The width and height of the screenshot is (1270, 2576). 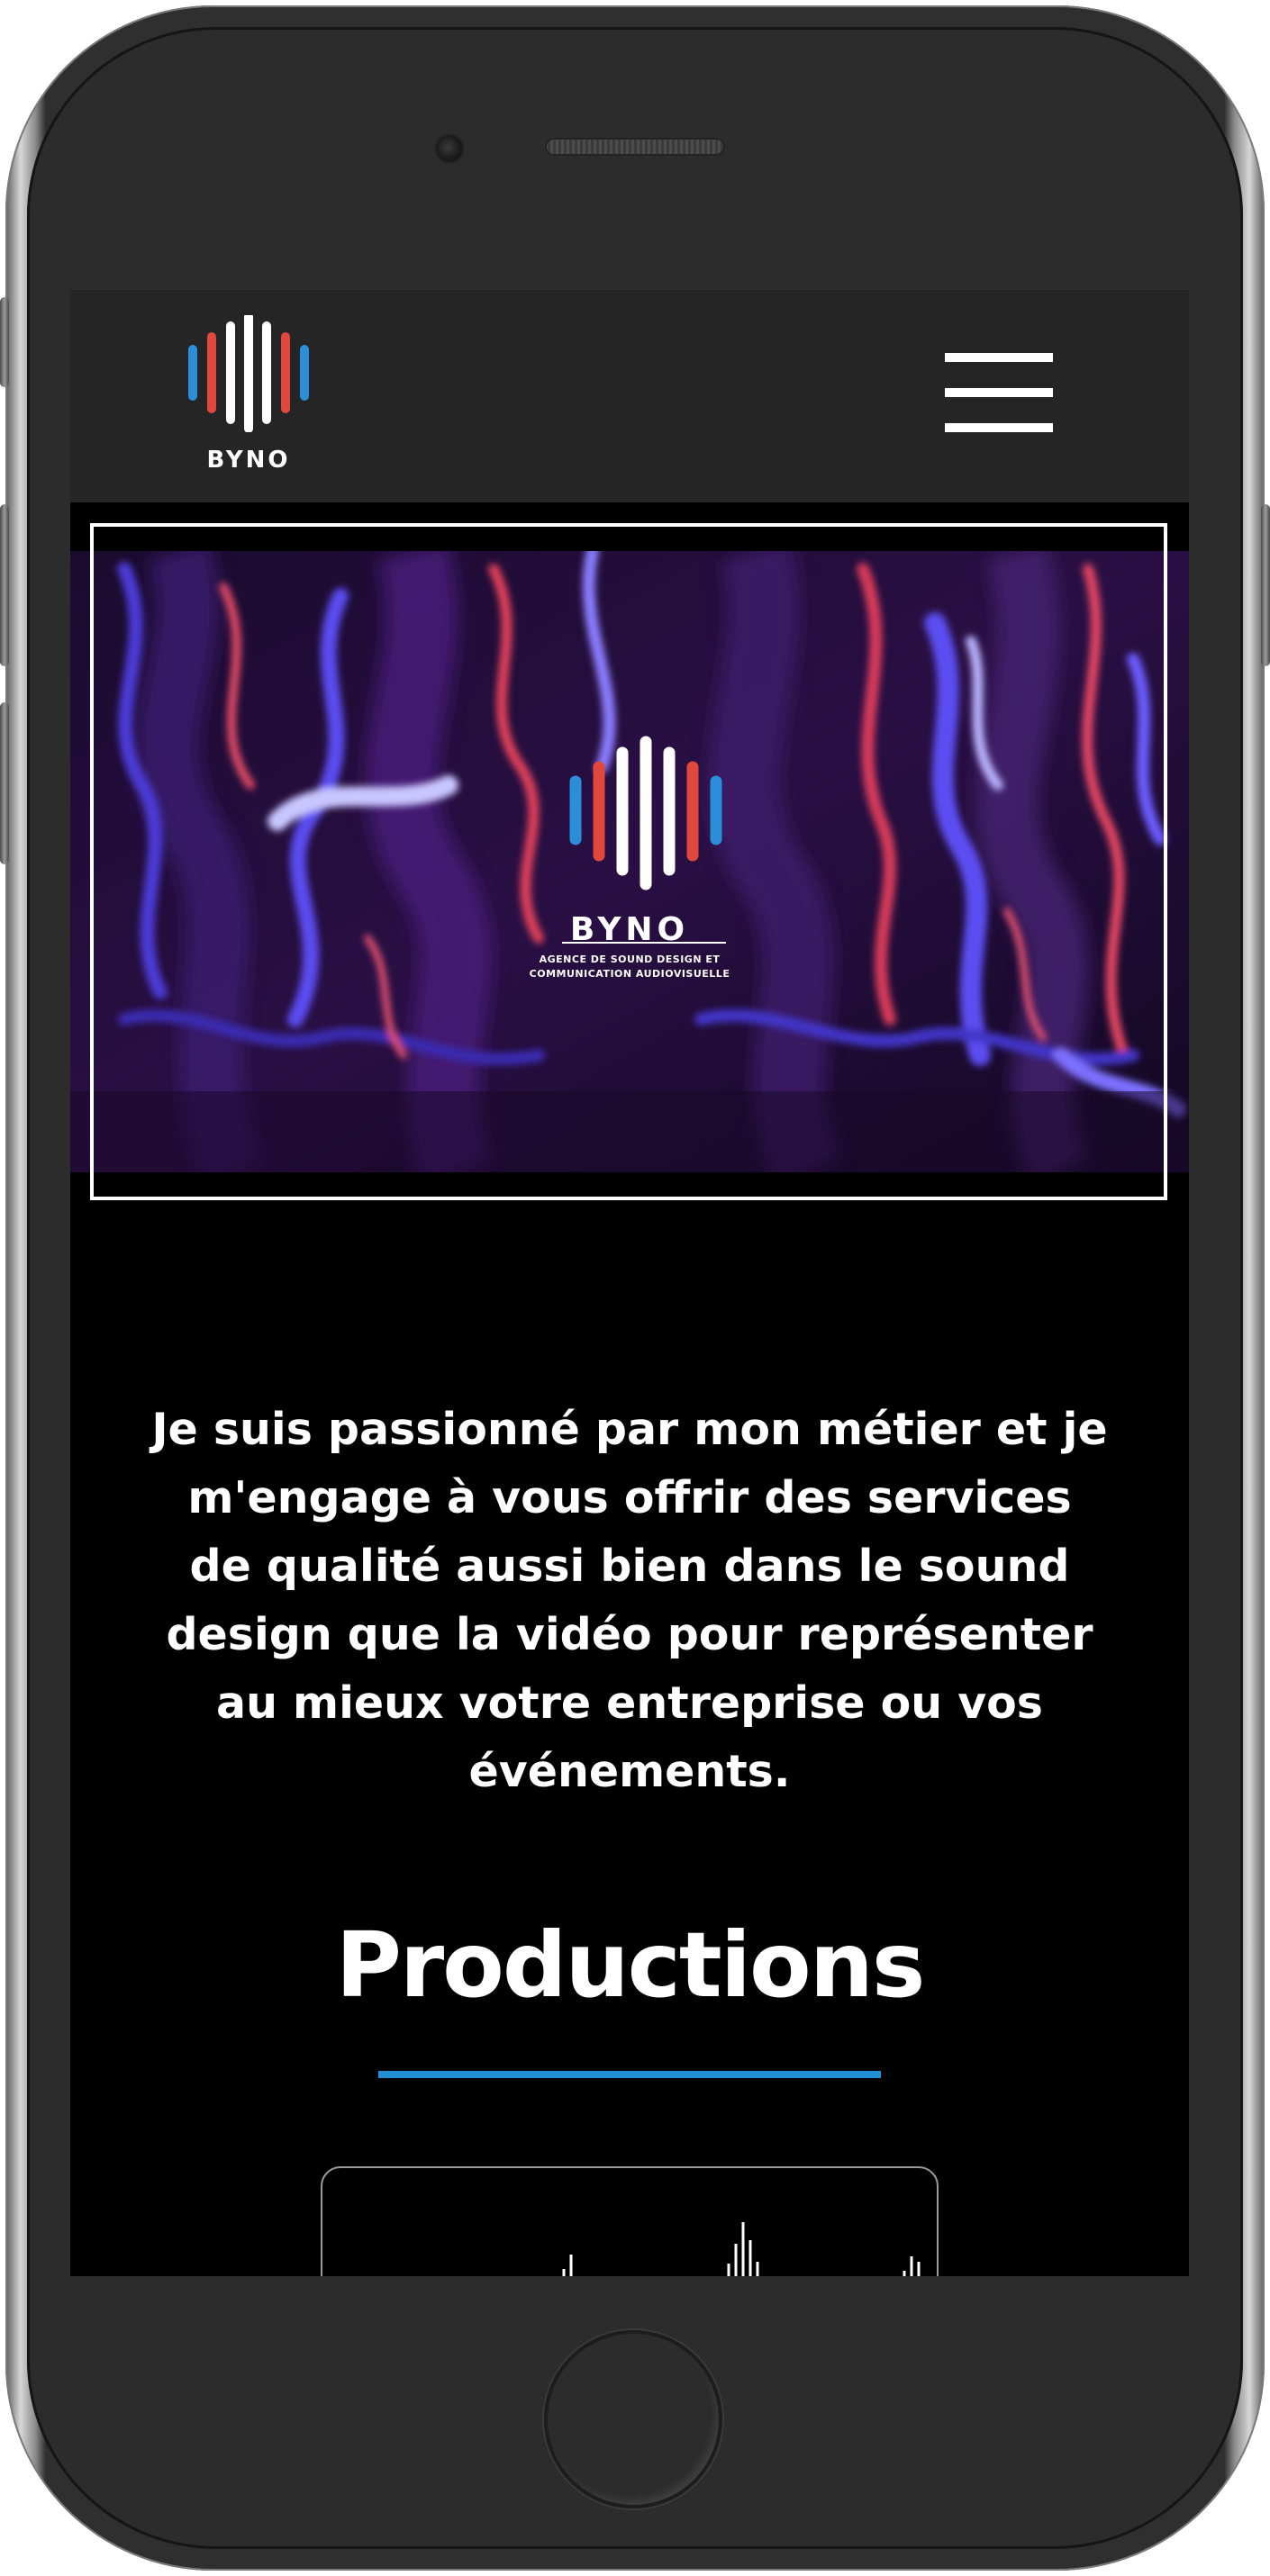 What do you see at coordinates (633, 2419) in the screenshot?
I see `home-button` at bounding box center [633, 2419].